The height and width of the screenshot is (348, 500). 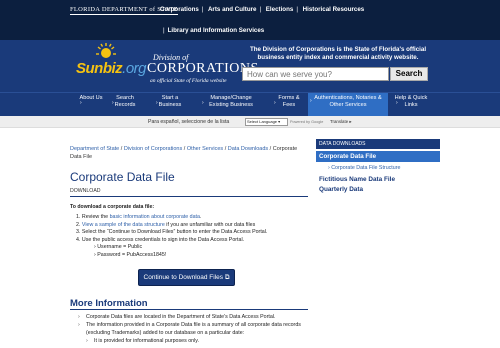 What do you see at coordinates (130, 254) in the screenshot?
I see `password-credential: › Password = PubAccess1845!` at bounding box center [130, 254].